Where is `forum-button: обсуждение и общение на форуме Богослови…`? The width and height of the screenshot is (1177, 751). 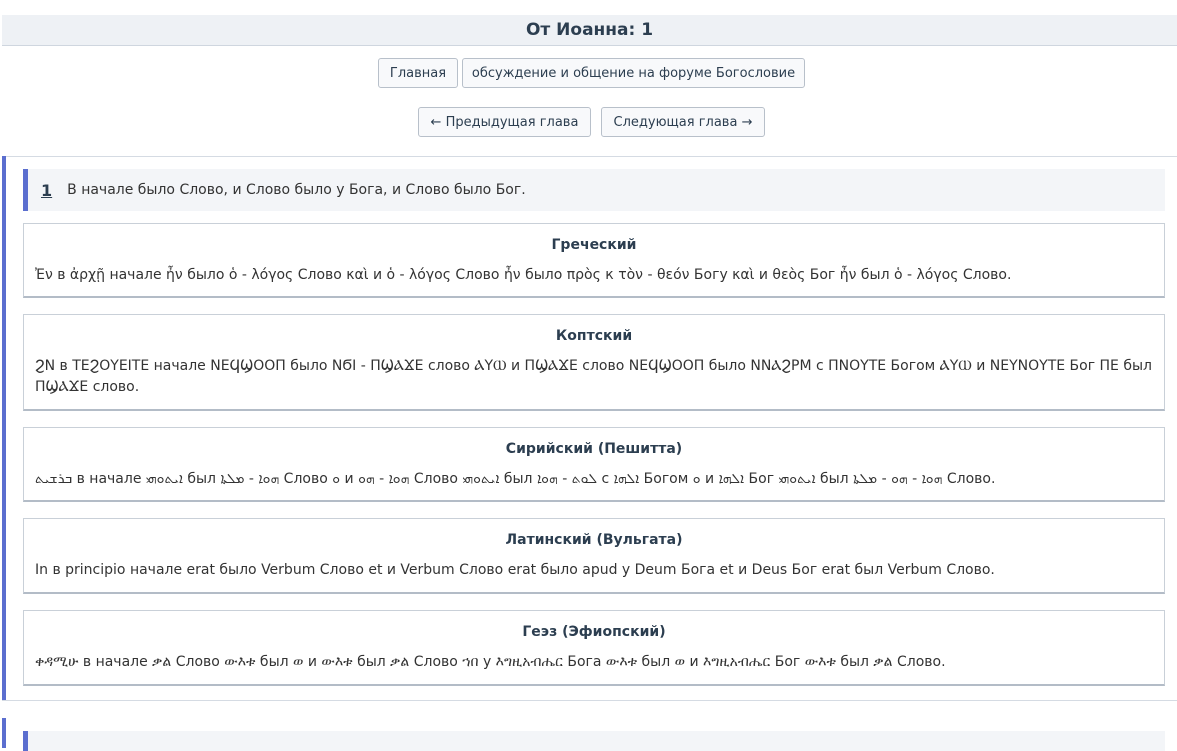 forum-button: обсуждение и общение на форуме Богослови… is located at coordinates (633, 73).